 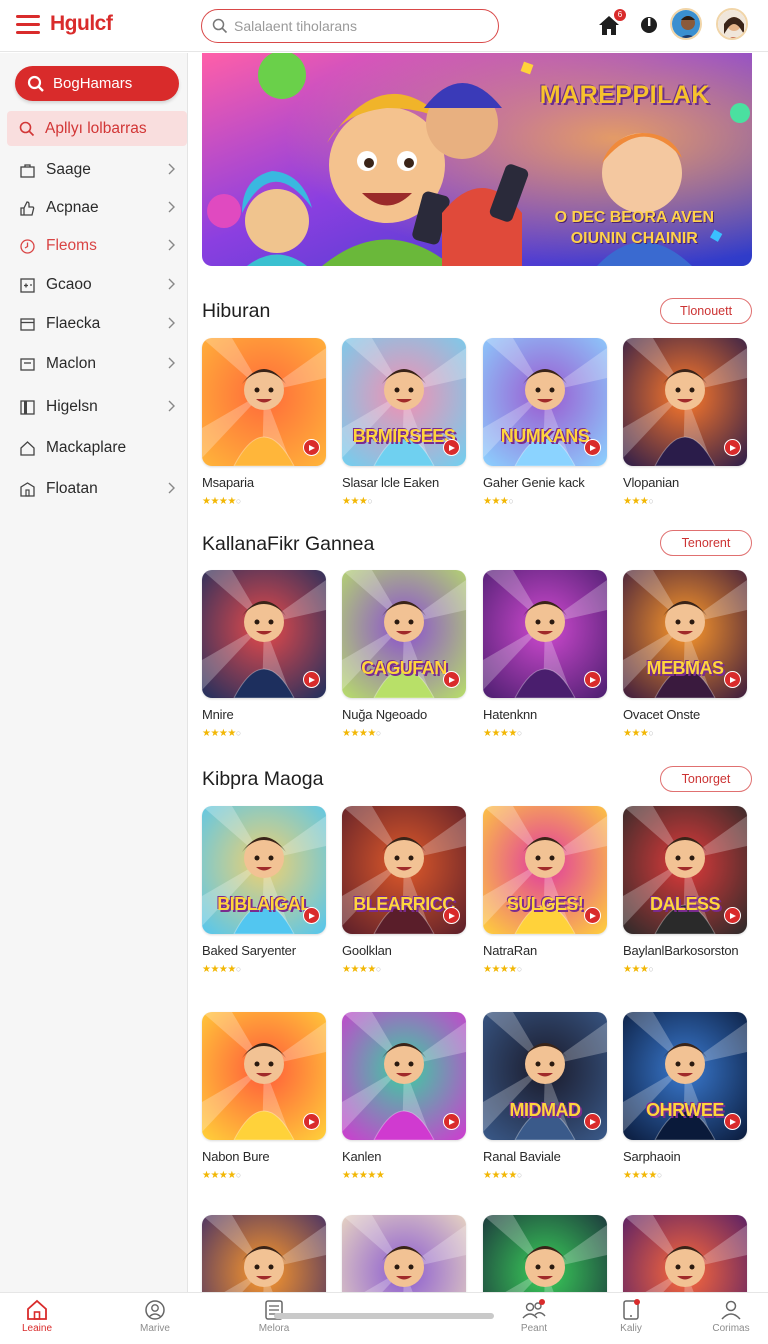 I want to click on see-all-button: Tonorget, so click(x=706, y=779).